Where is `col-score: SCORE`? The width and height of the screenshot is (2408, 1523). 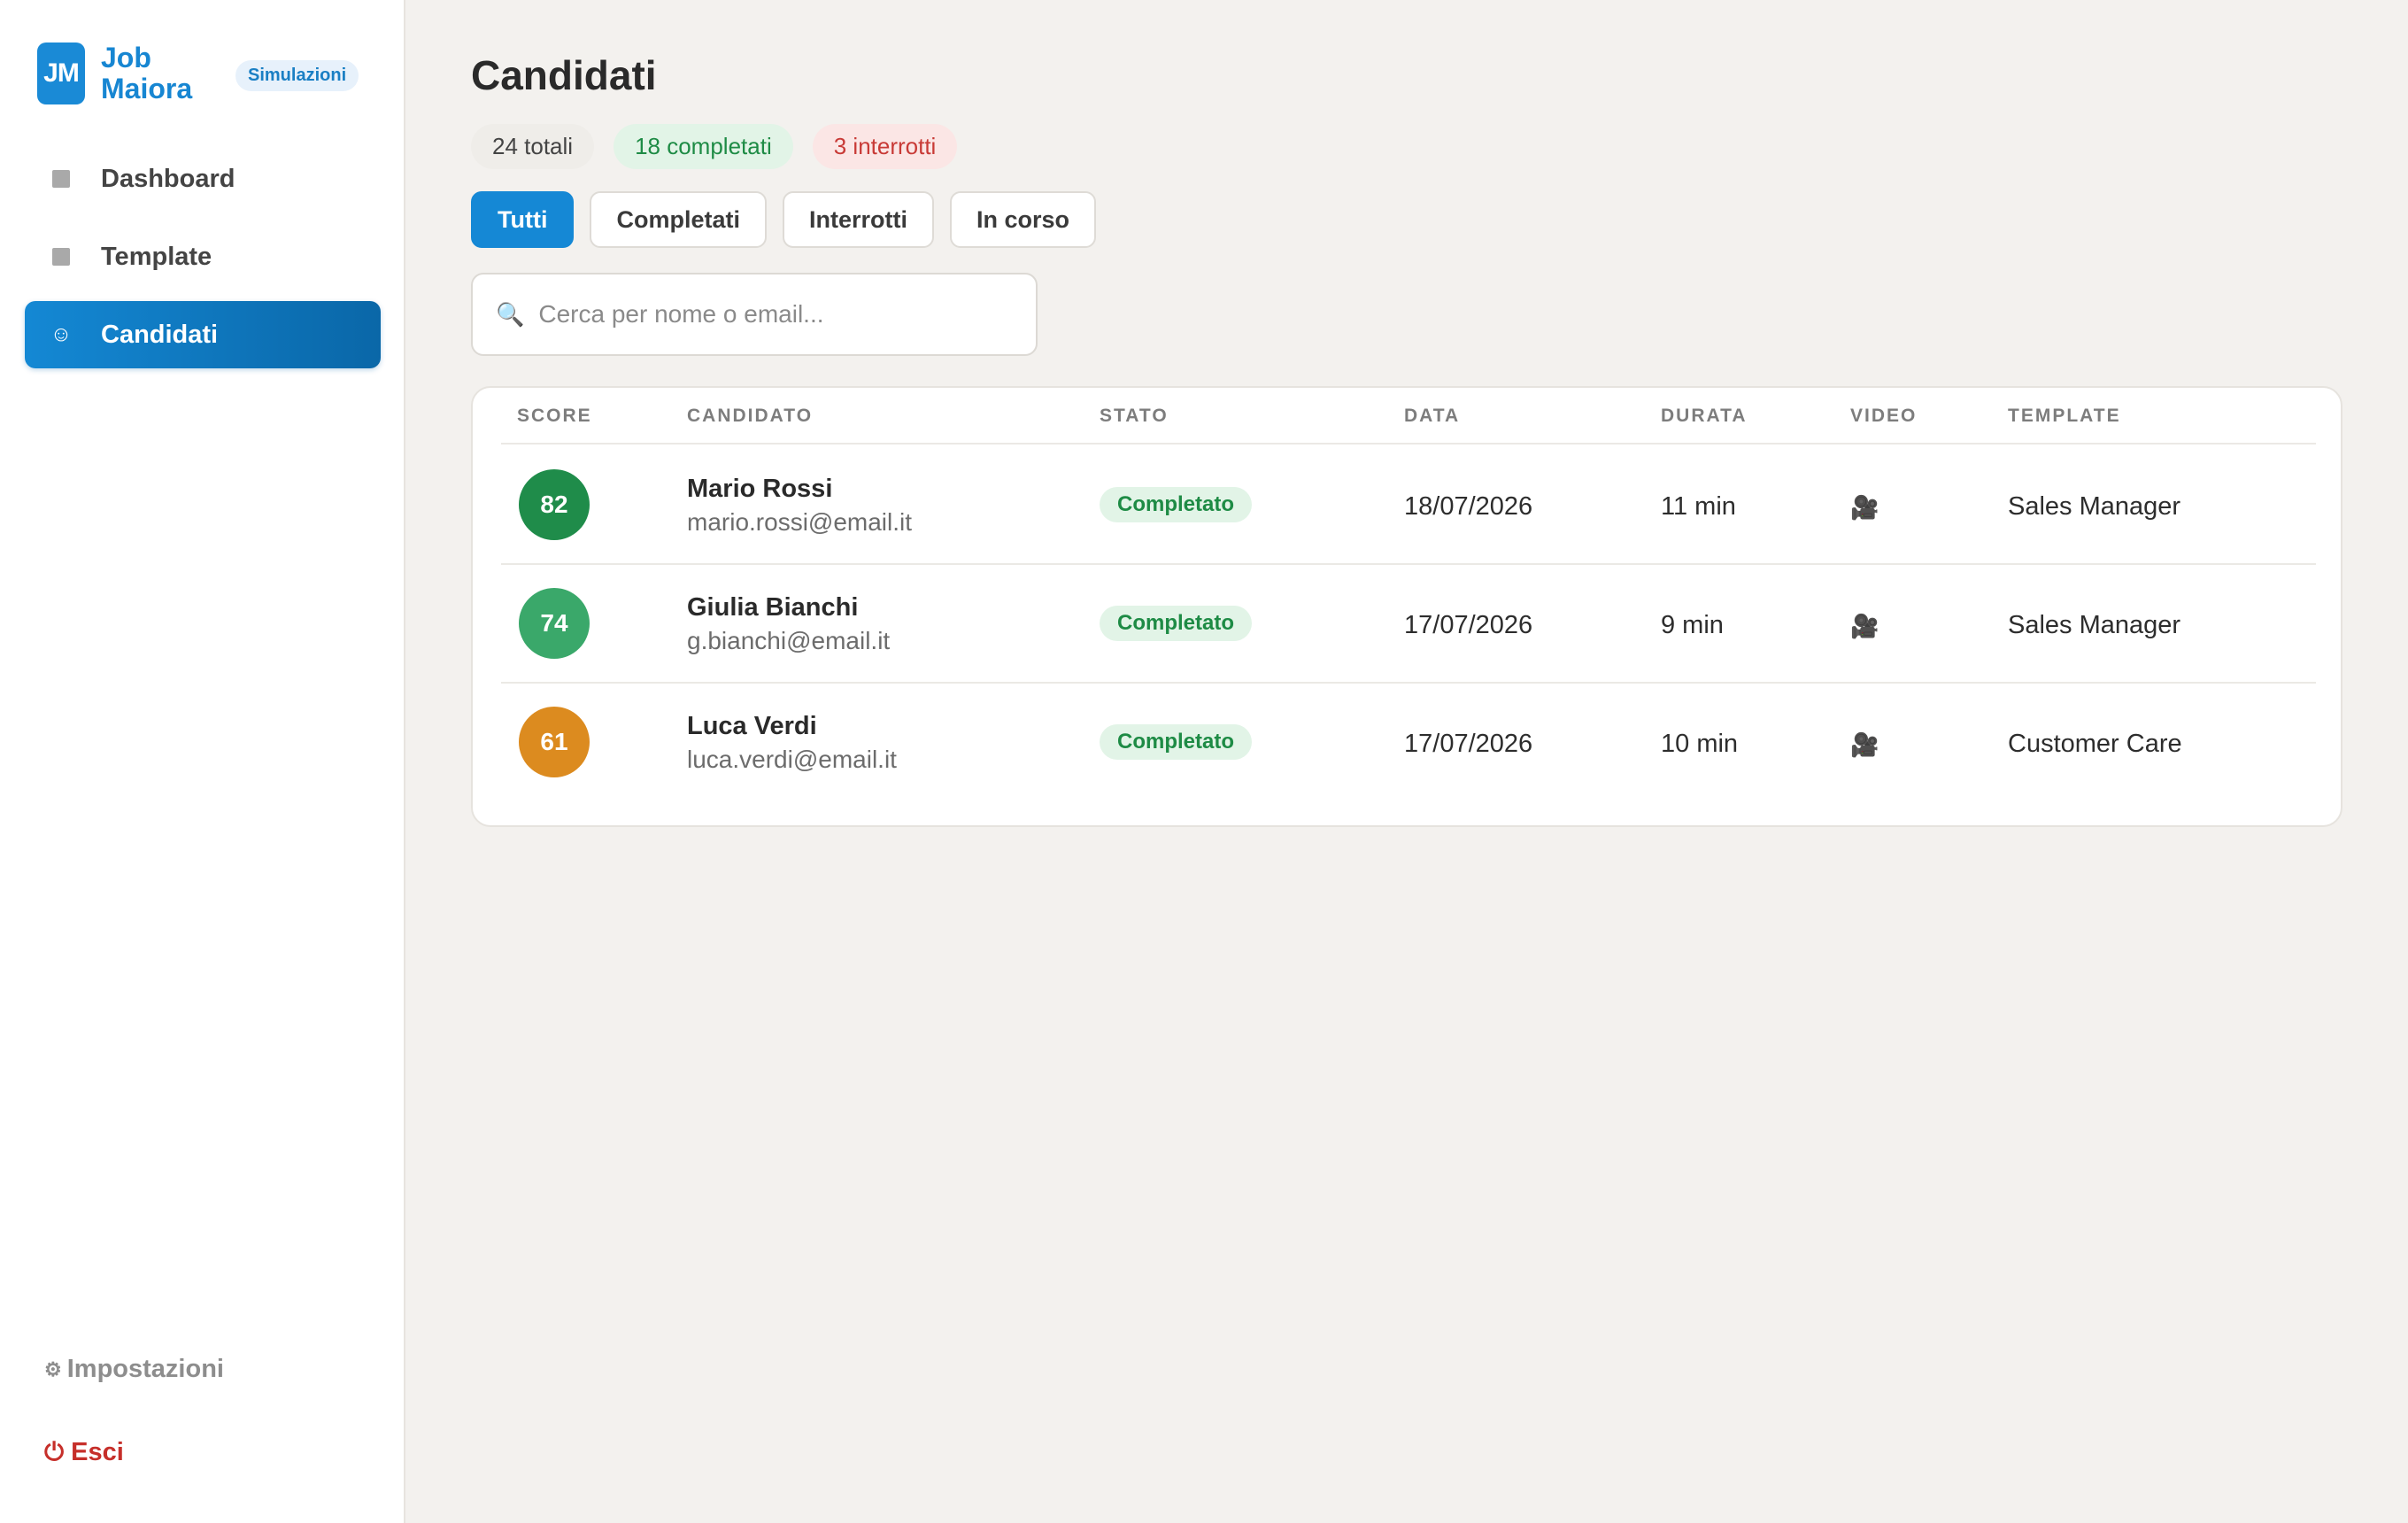 col-score: SCORE is located at coordinates (554, 416).